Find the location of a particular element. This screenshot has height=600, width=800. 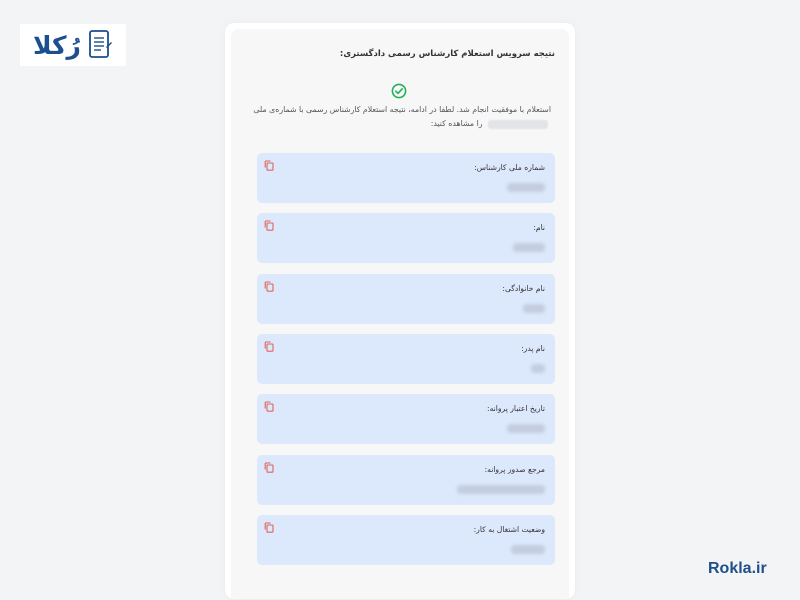

brand-logo: رُکلا is located at coordinates (73, 45).